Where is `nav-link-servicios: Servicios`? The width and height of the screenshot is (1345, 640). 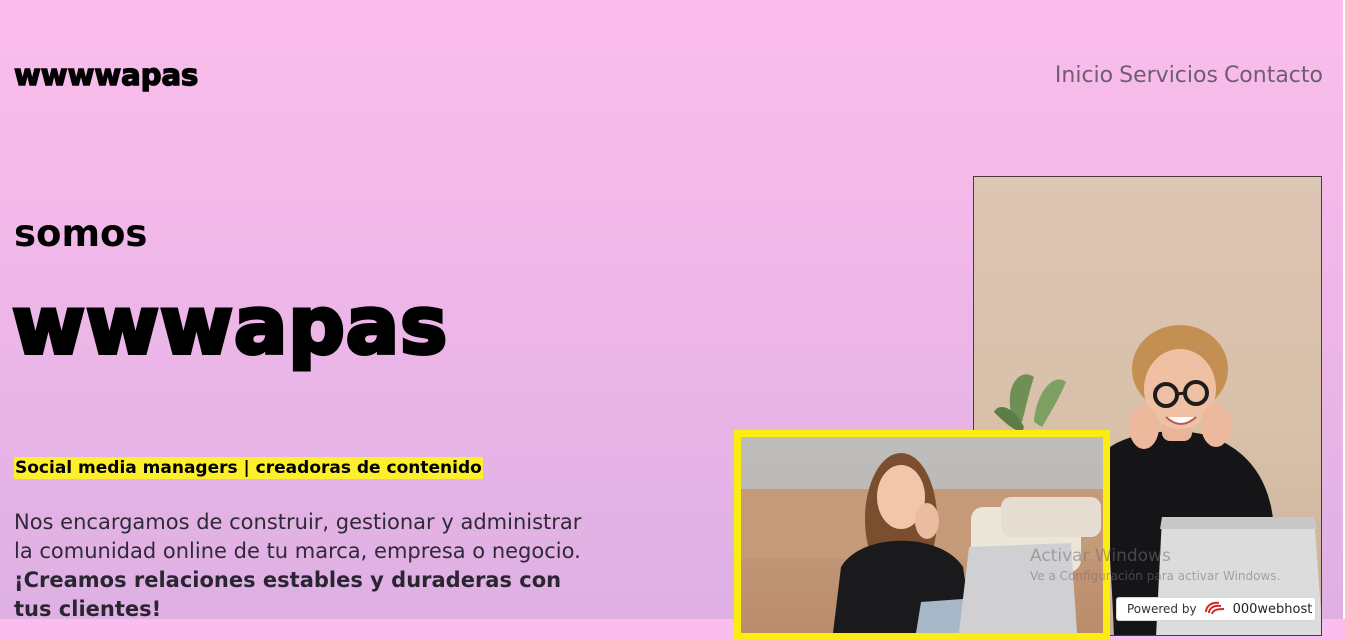
nav-link-servicios: Servicios is located at coordinates (1168, 75).